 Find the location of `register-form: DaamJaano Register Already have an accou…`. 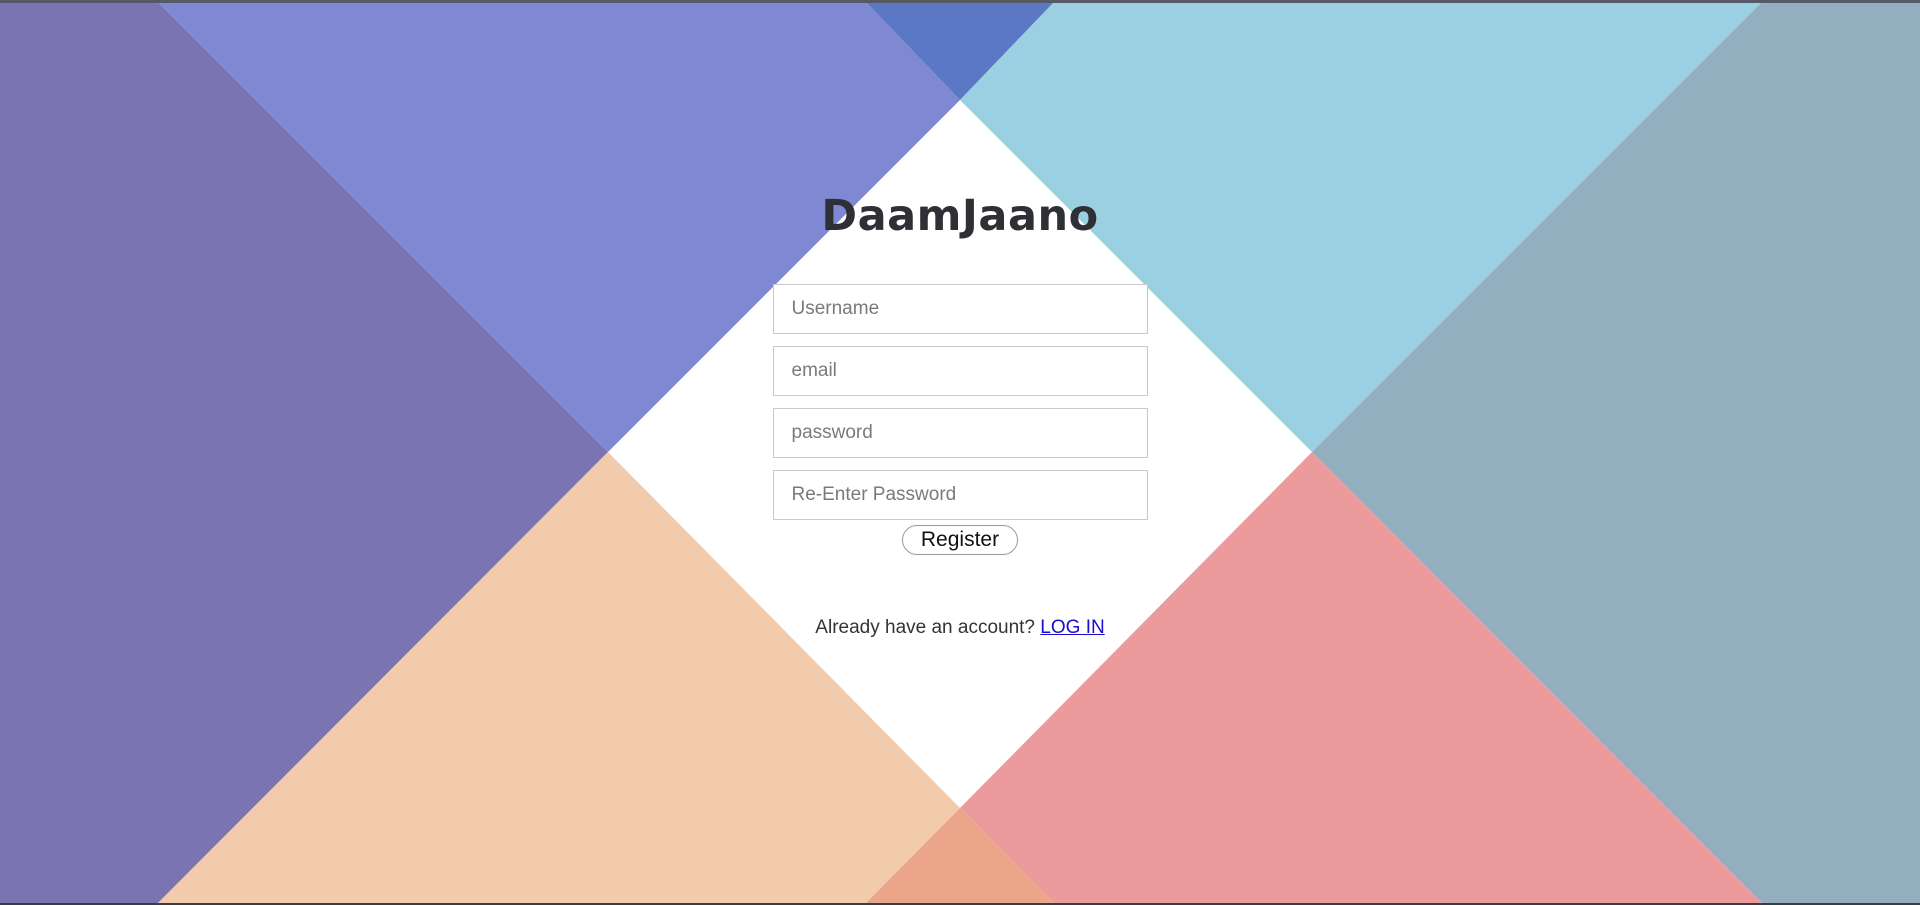

register-form: DaamJaano Register Already have an accou… is located at coordinates (960, 414).